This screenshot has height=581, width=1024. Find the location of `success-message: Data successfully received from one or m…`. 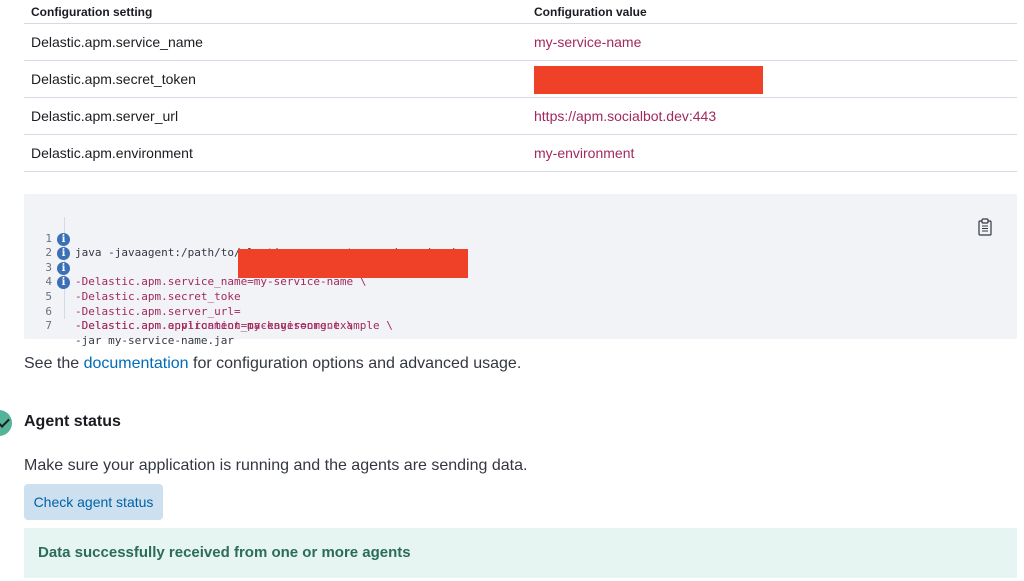

success-message: Data successfully received from one or m… is located at coordinates (224, 552).